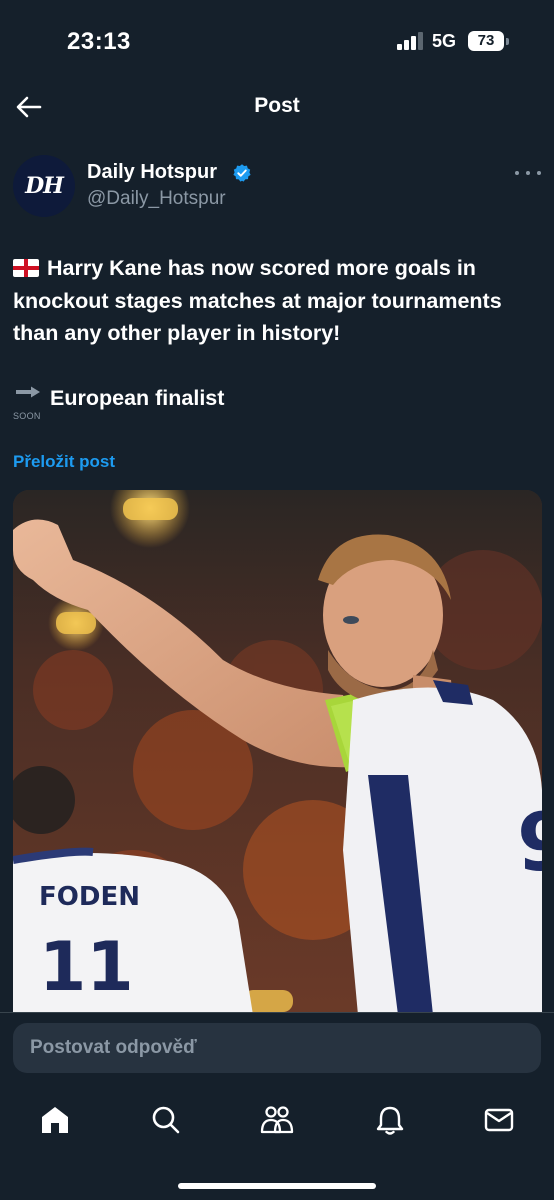 The image size is (554, 1200). Describe the element at coordinates (86, 967) in the screenshot. I see `jersey-number-text: 11` at that location.